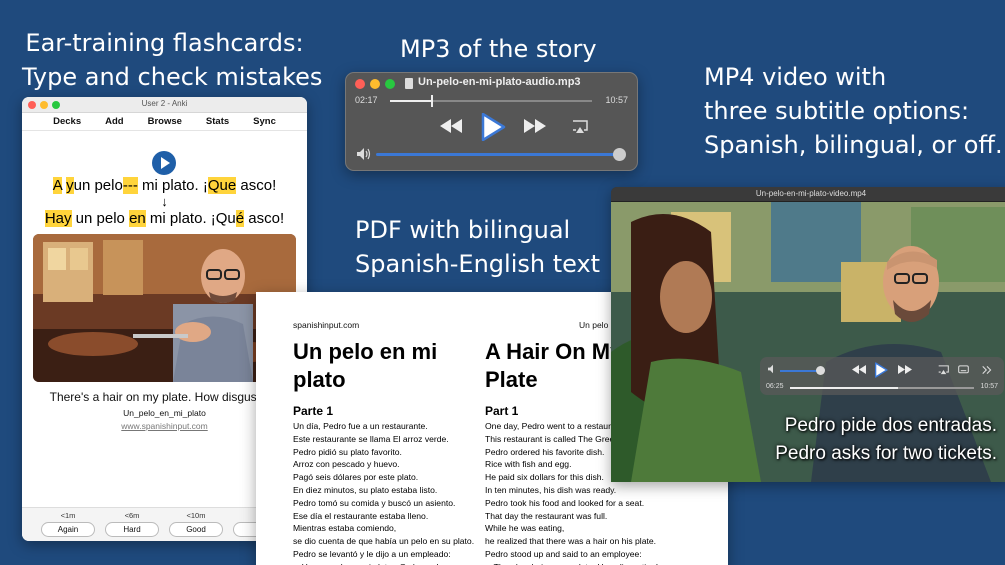 This screenshot has height=565, width=1005. Describe the element at coordinates (345, 528) in the screenshot. I see `text-line: Mientras estaba comiendo,` at that location.